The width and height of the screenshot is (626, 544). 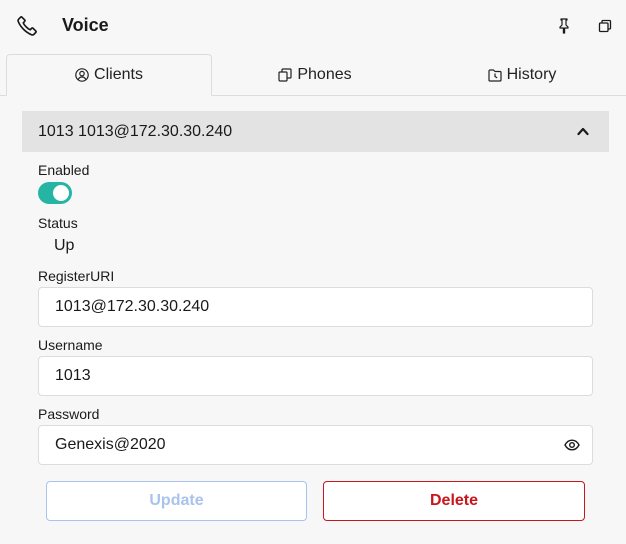 I want to click on username-field, so click(x=315, y=376).